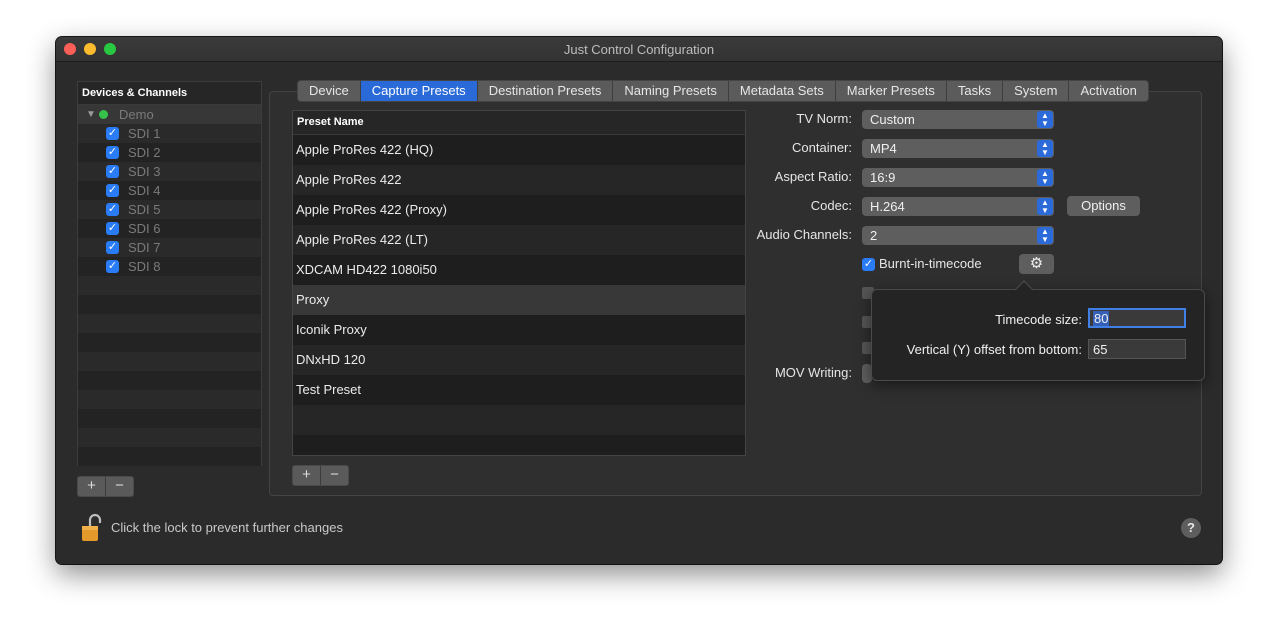  I want to click on gear-icon: ⚙, so click(1036, 263).